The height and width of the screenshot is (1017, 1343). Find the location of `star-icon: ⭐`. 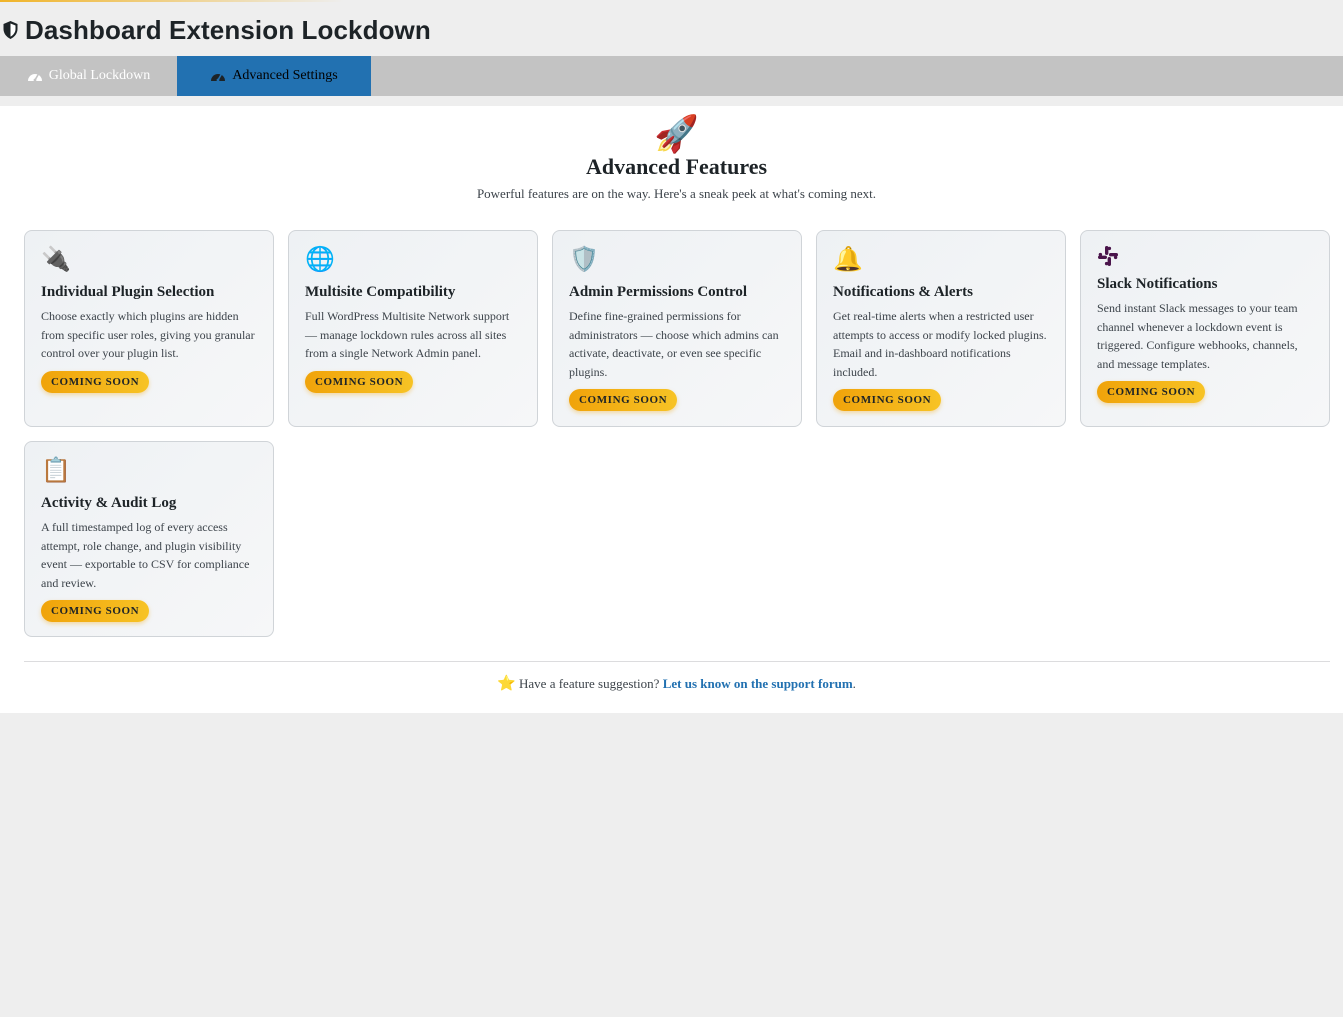

star-icon: ⭐ is located at coordinates (506, 684).